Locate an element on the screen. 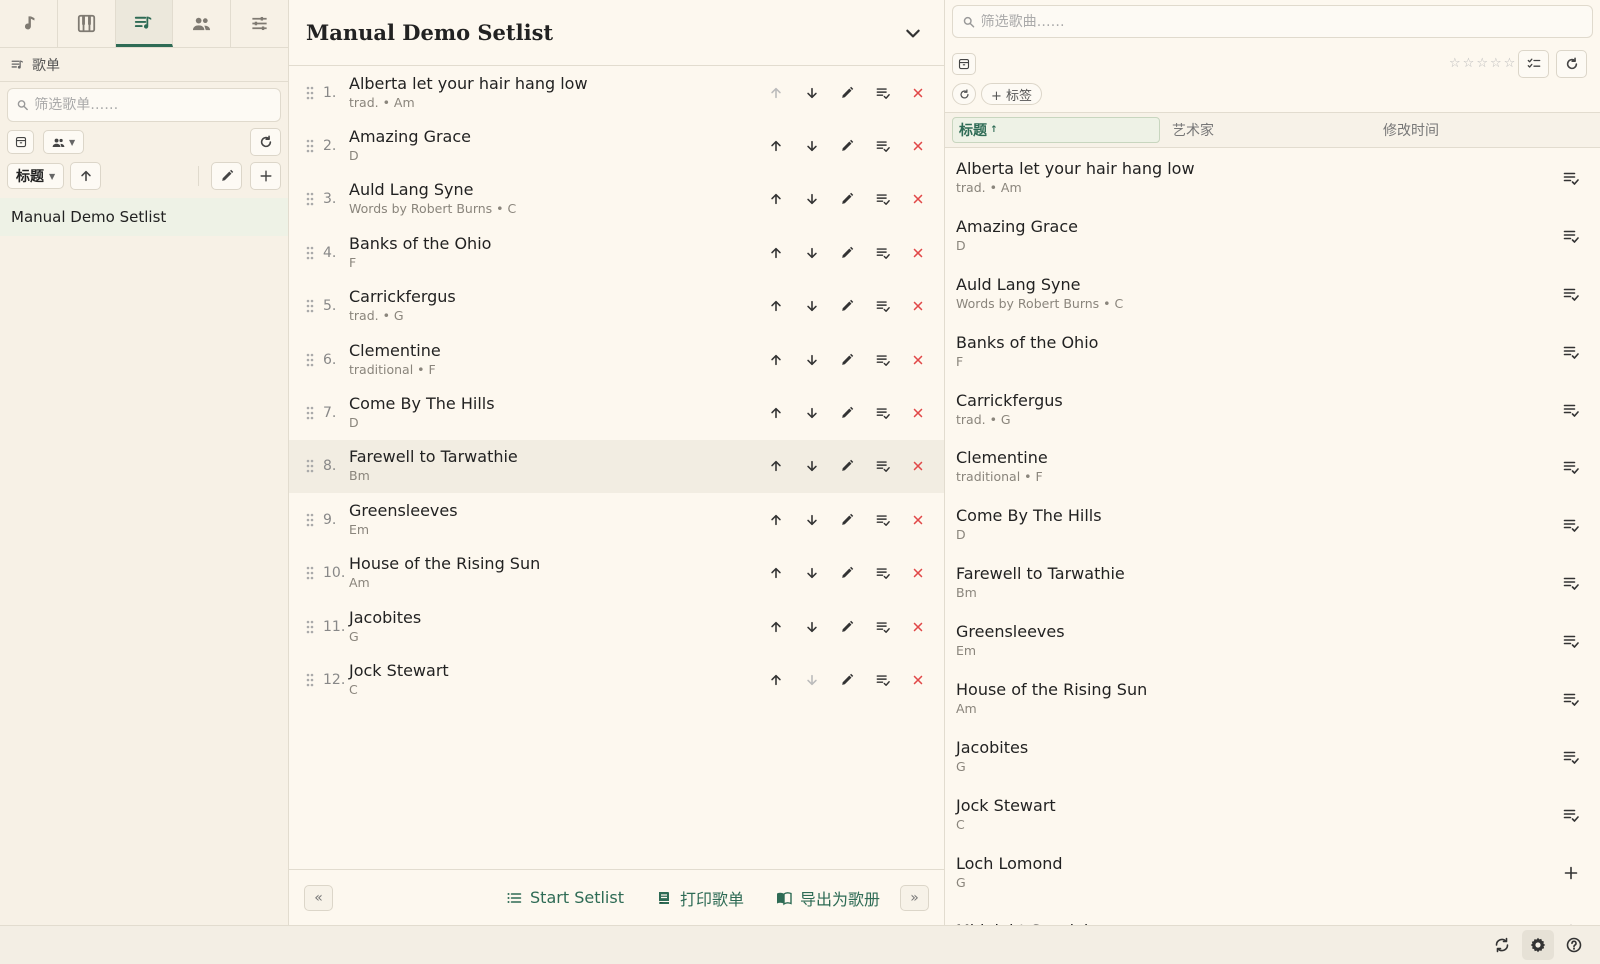 This screenshot has height=964, width=1600. add-setlist-button is located at coordinates (265, 176).